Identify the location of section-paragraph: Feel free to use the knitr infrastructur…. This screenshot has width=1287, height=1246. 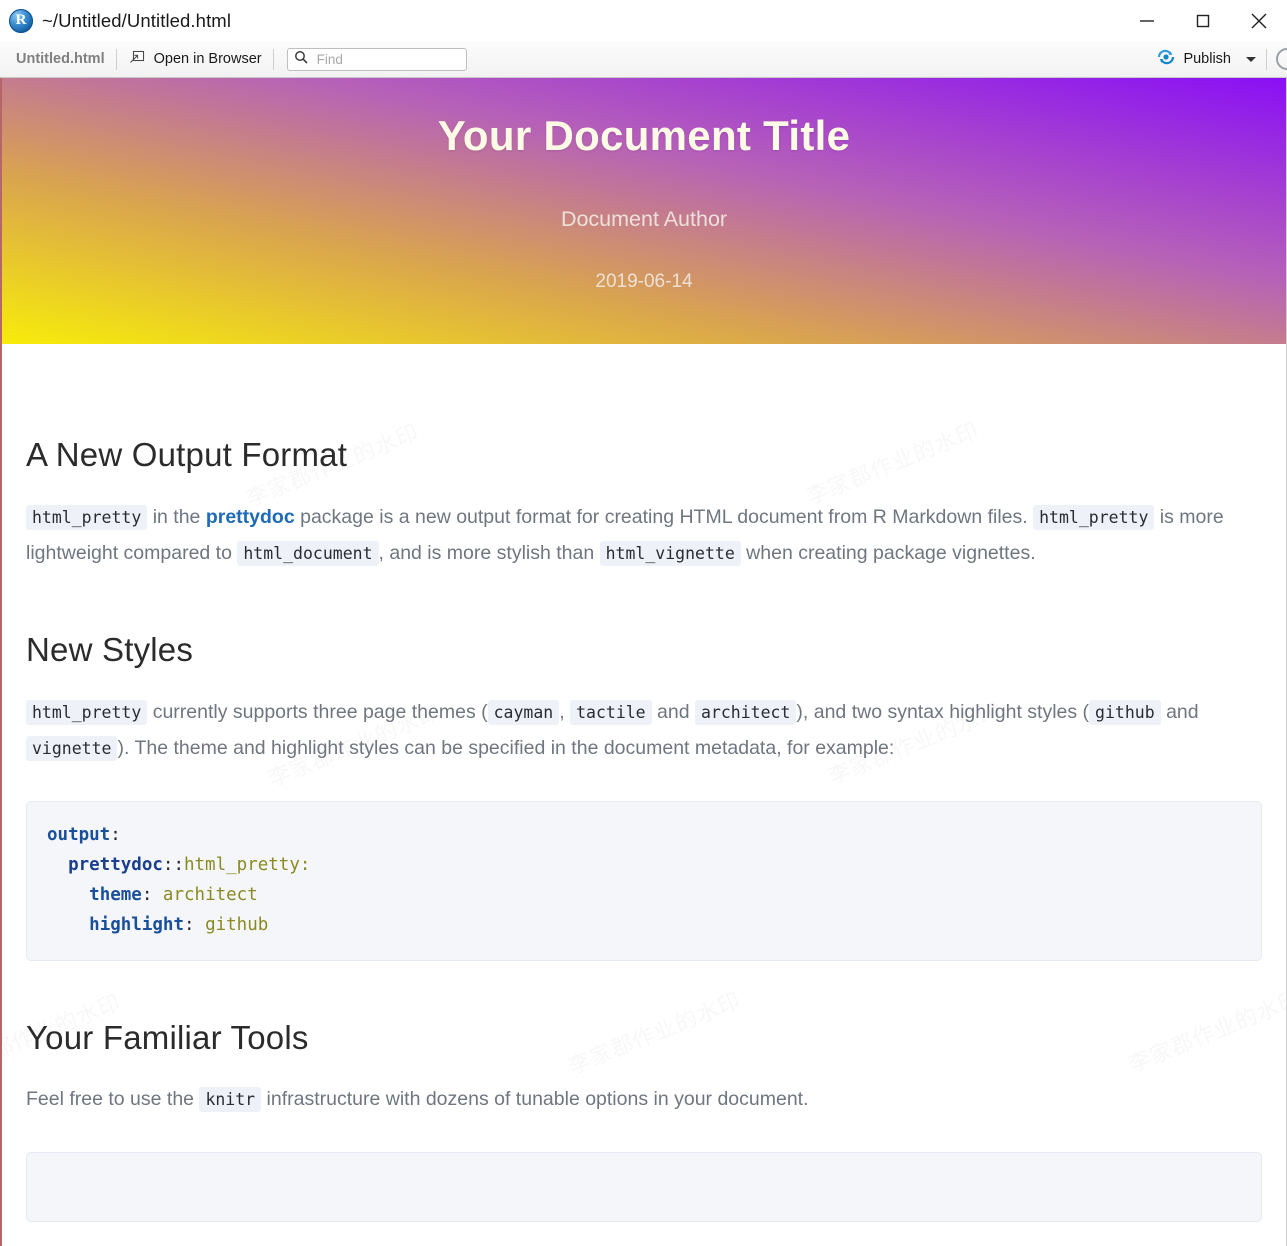
(628, 1087).